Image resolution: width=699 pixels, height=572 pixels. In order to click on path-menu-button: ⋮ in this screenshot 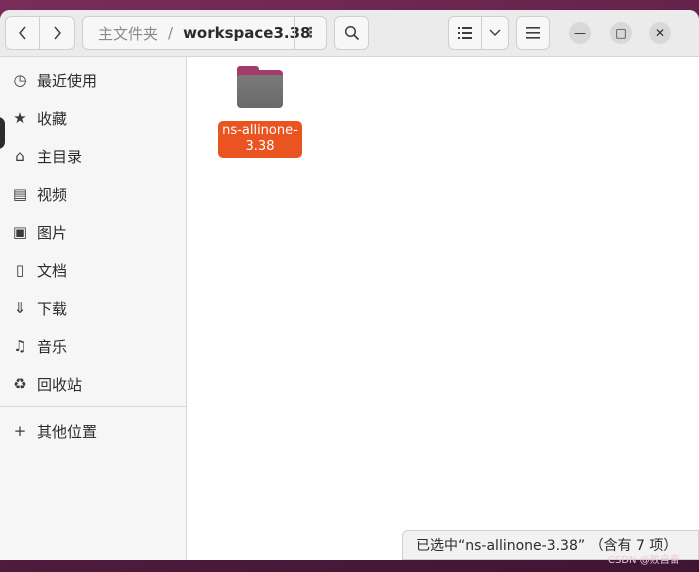, I will do `click(310, 33)`.